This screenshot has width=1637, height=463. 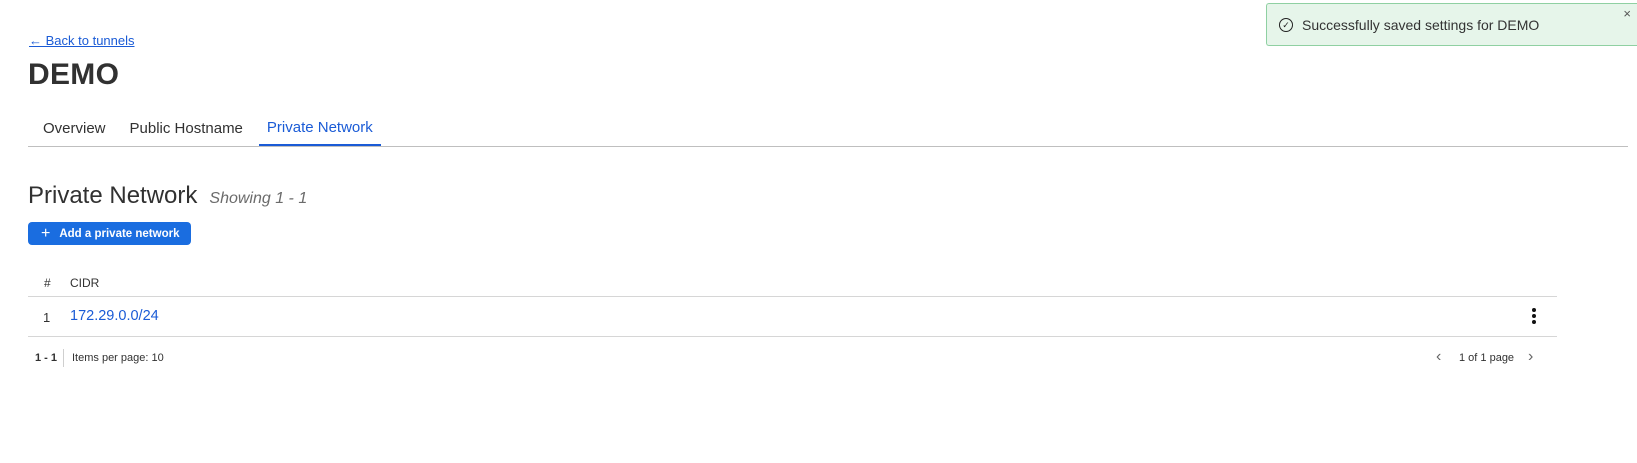 What do you see at coordinates (792, 282) in the screenshot?
I see `table-header: # CIDR` at bounding box center [792, 282].